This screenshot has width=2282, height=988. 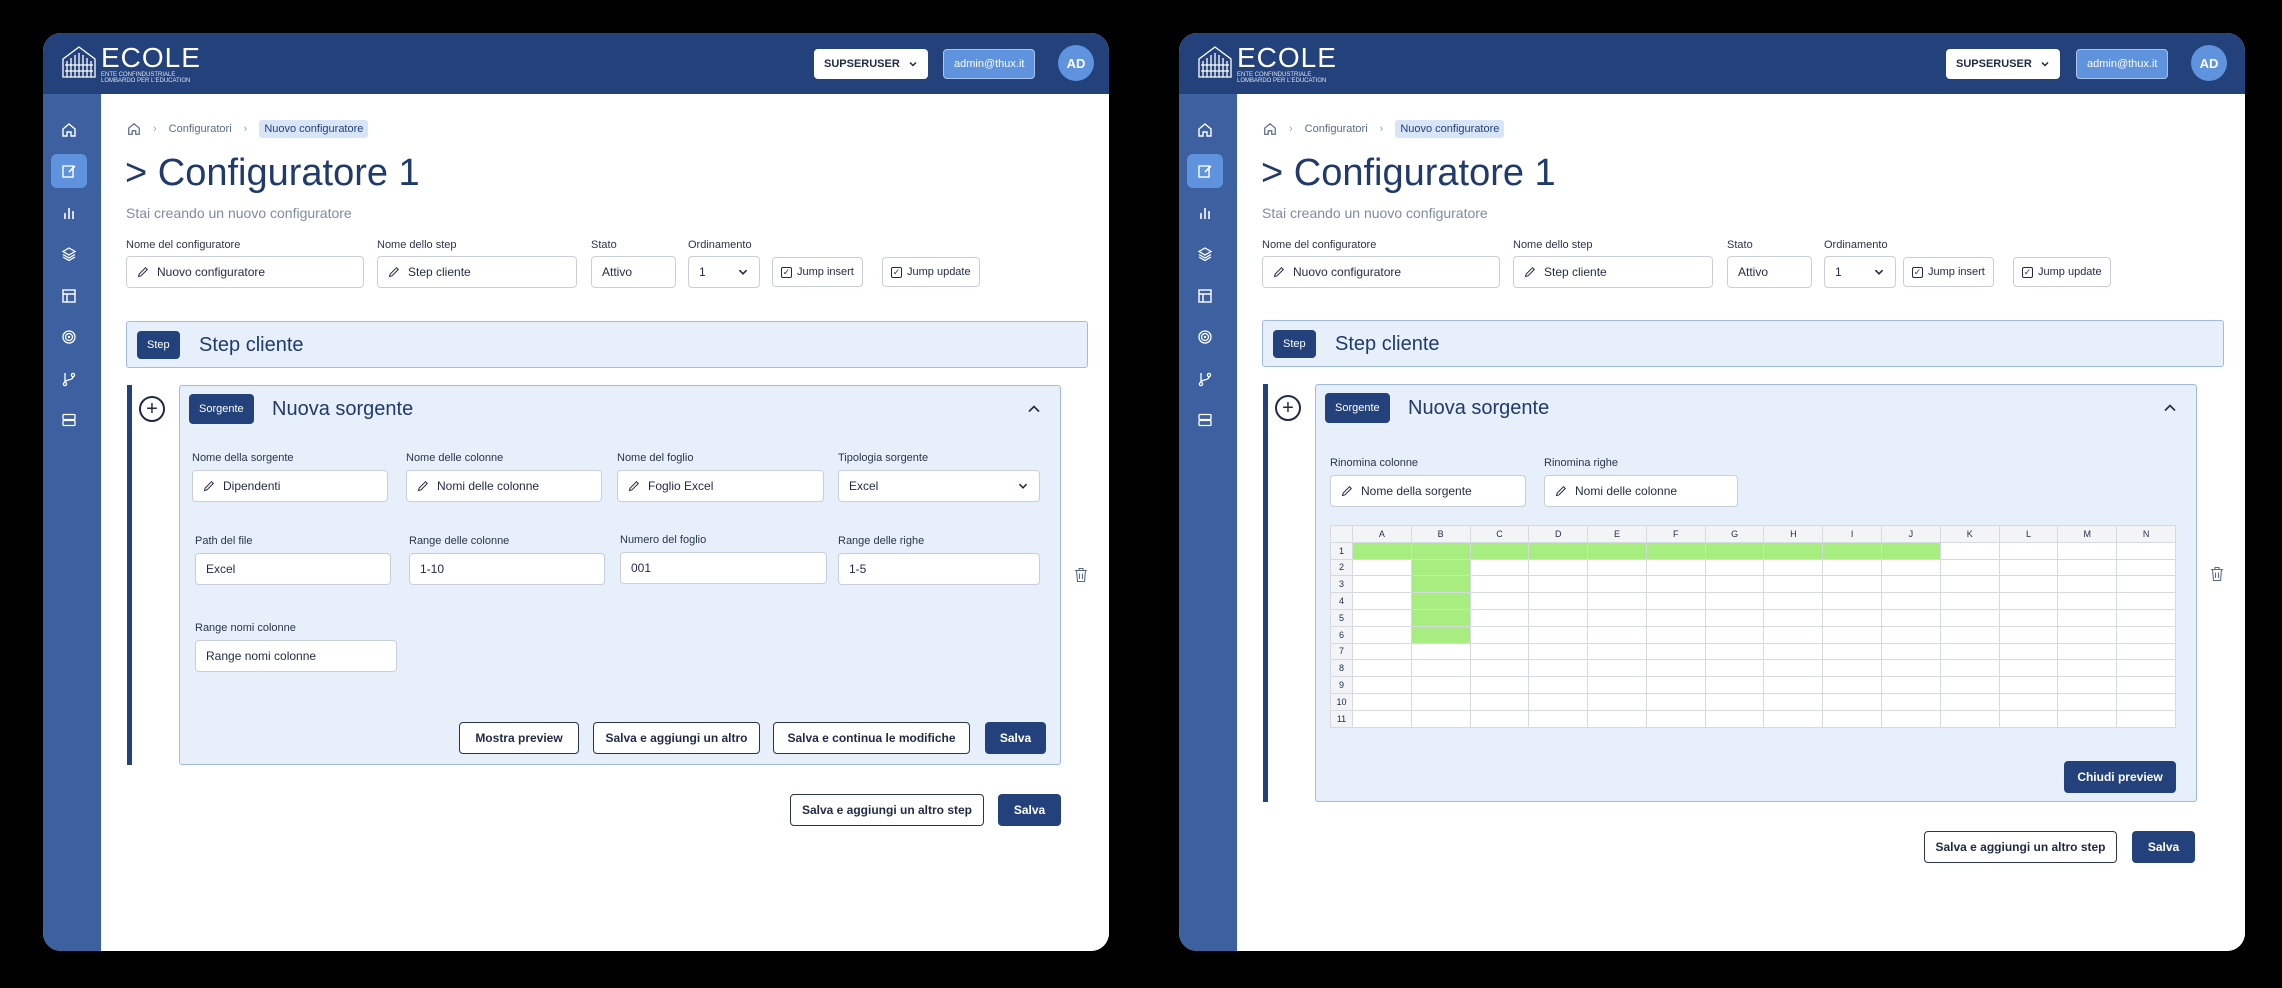 I want to click on trash-icon, so click(x=1081, y=575).